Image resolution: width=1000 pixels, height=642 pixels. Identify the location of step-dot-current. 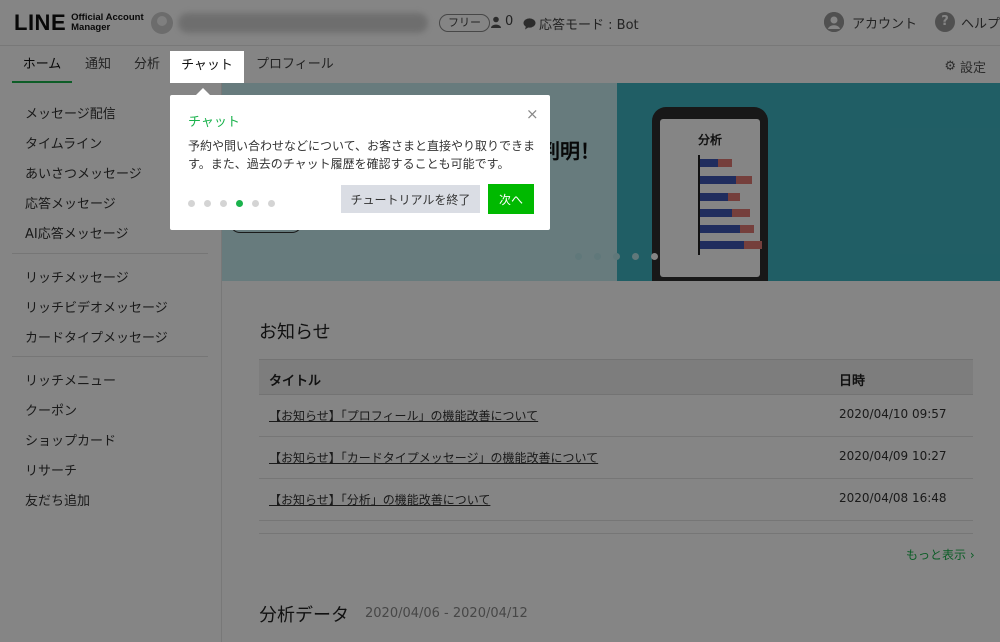
(239, 203).